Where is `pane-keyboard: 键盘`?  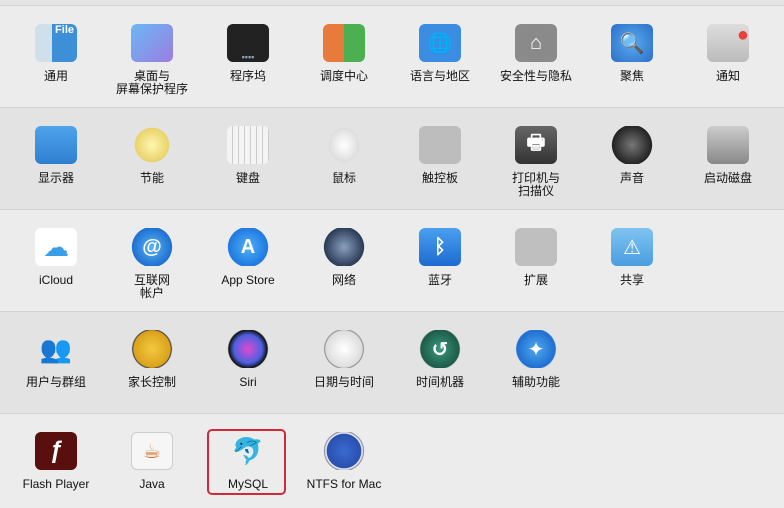 pane-keyboard: 键盘 is located at coordinates (248, 158).